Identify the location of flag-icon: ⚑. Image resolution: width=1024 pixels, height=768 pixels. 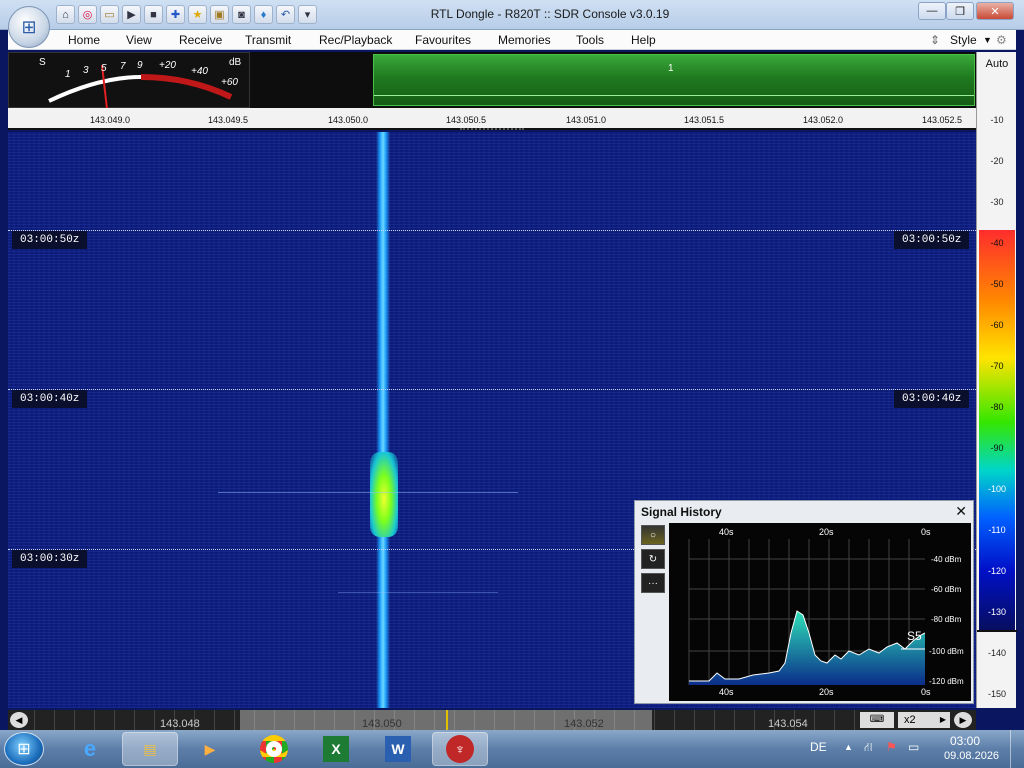
(891, 747).